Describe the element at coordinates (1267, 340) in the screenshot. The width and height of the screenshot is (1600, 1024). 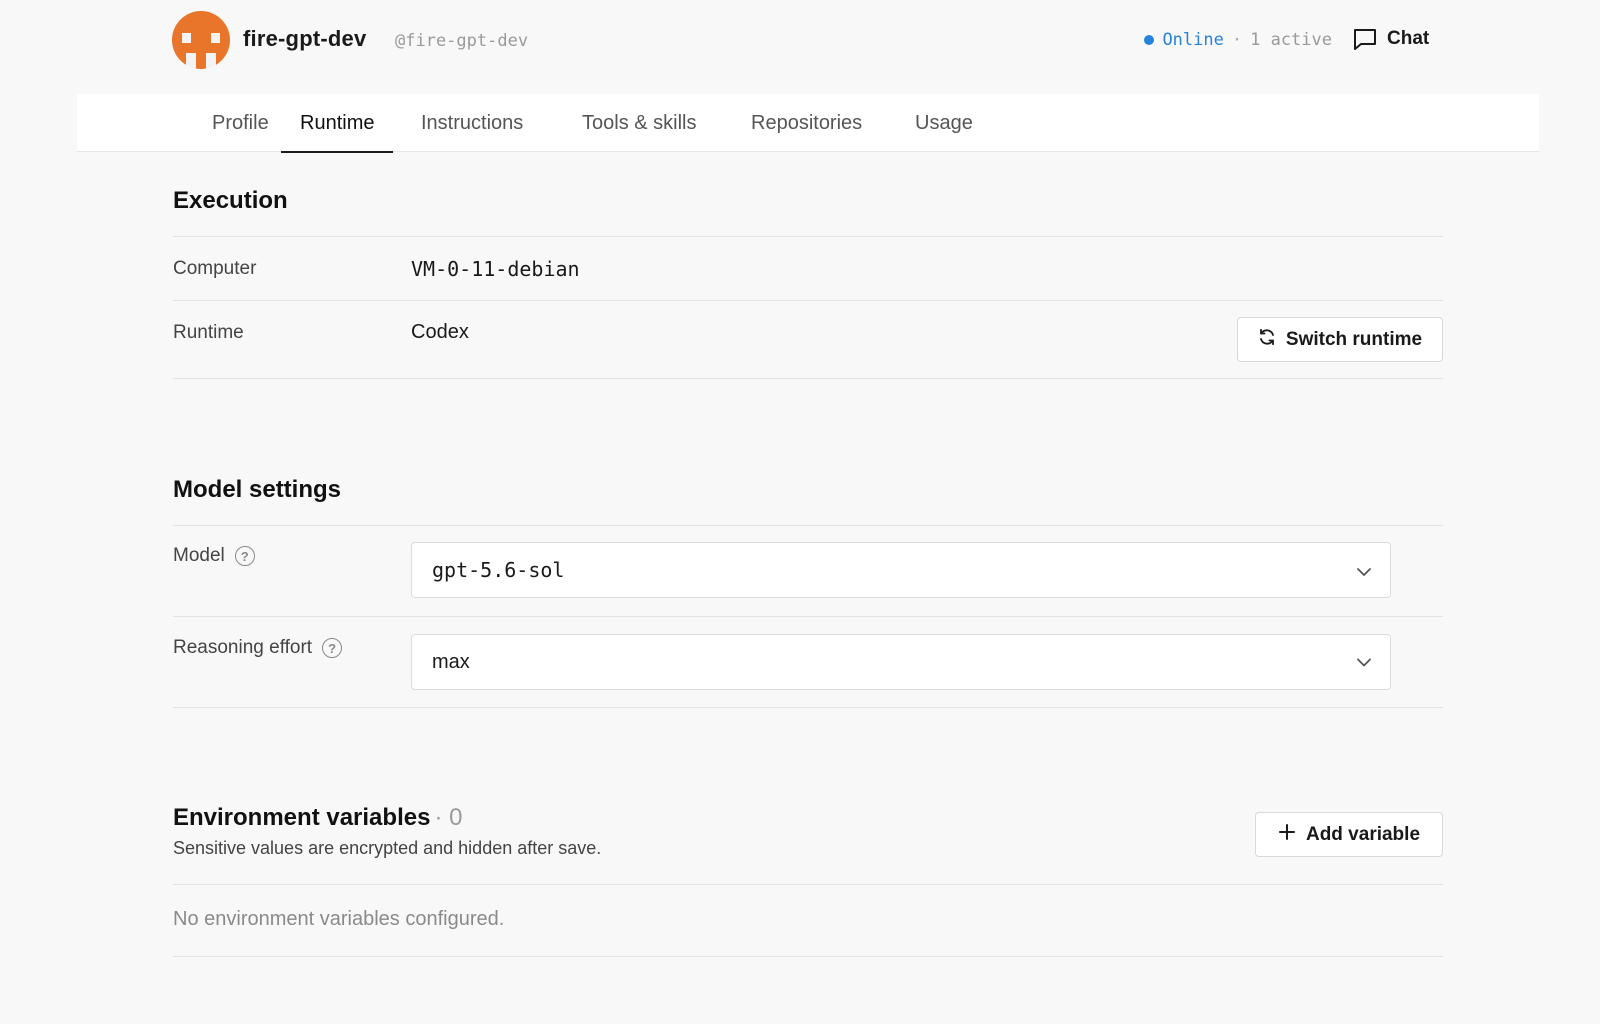
I see `refresh-icon` at that location.